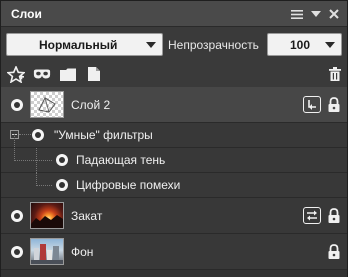 The height and width of the screenshot is (277, 348). I want to click on new-layer-icon, so click(94, 74).